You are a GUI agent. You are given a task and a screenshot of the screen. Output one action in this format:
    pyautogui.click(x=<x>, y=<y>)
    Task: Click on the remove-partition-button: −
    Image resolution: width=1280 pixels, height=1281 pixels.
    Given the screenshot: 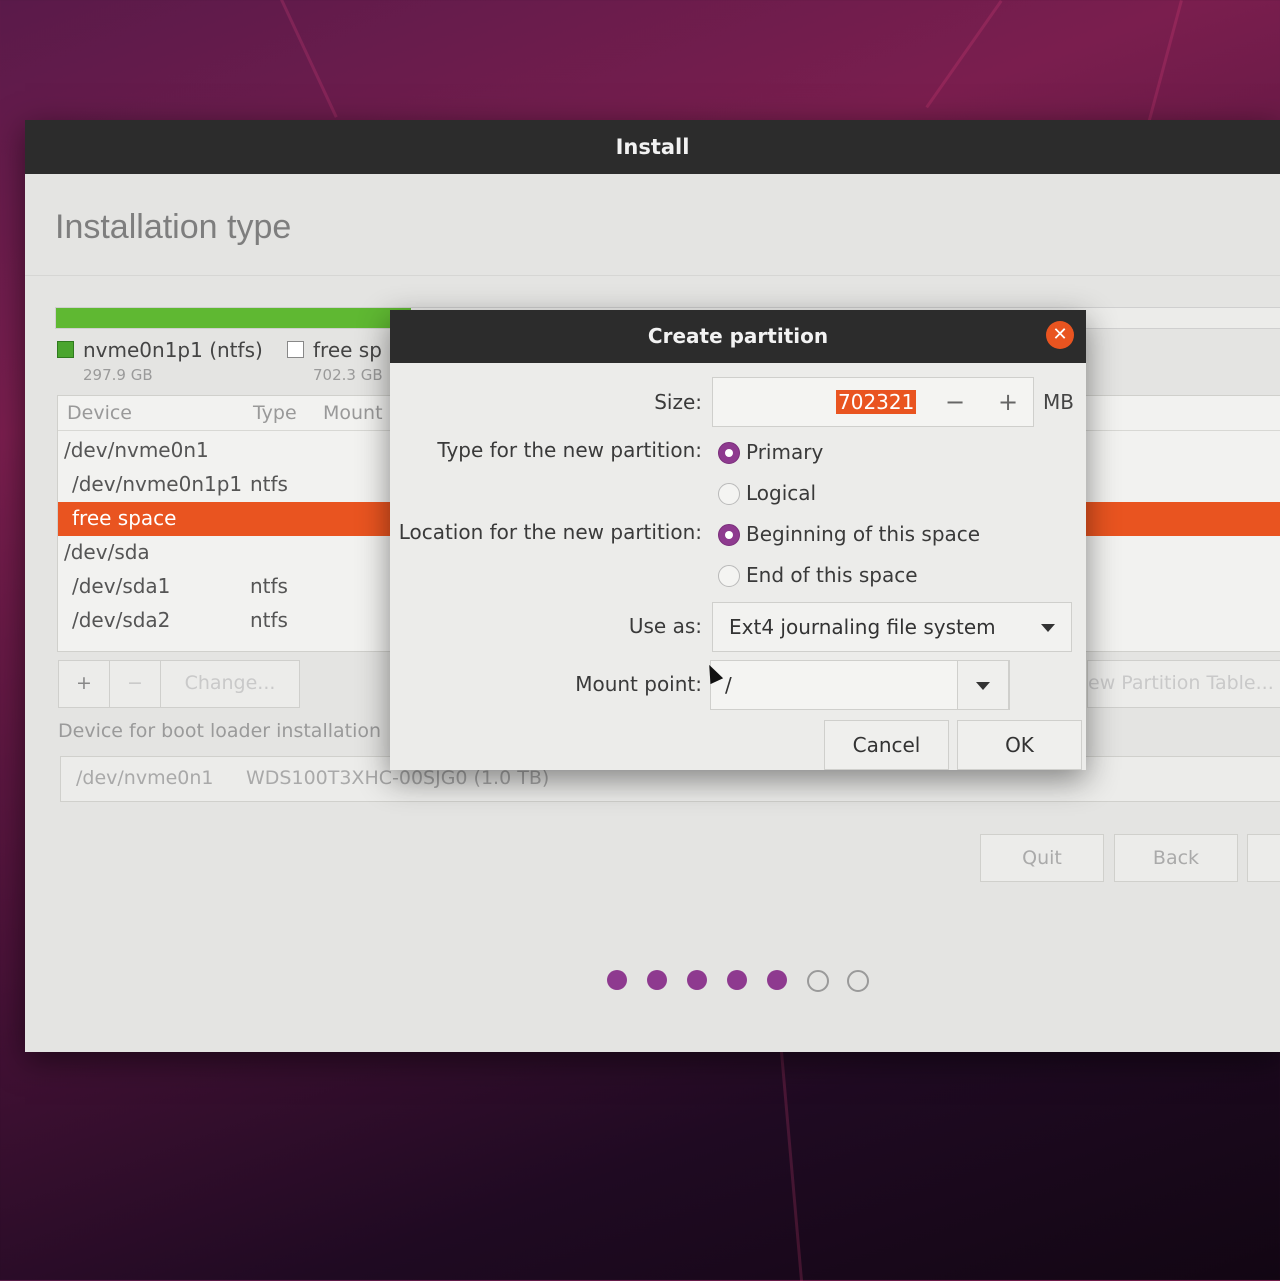 What is the action you would take?
    pyautogui.click(x=135, y=684)
    